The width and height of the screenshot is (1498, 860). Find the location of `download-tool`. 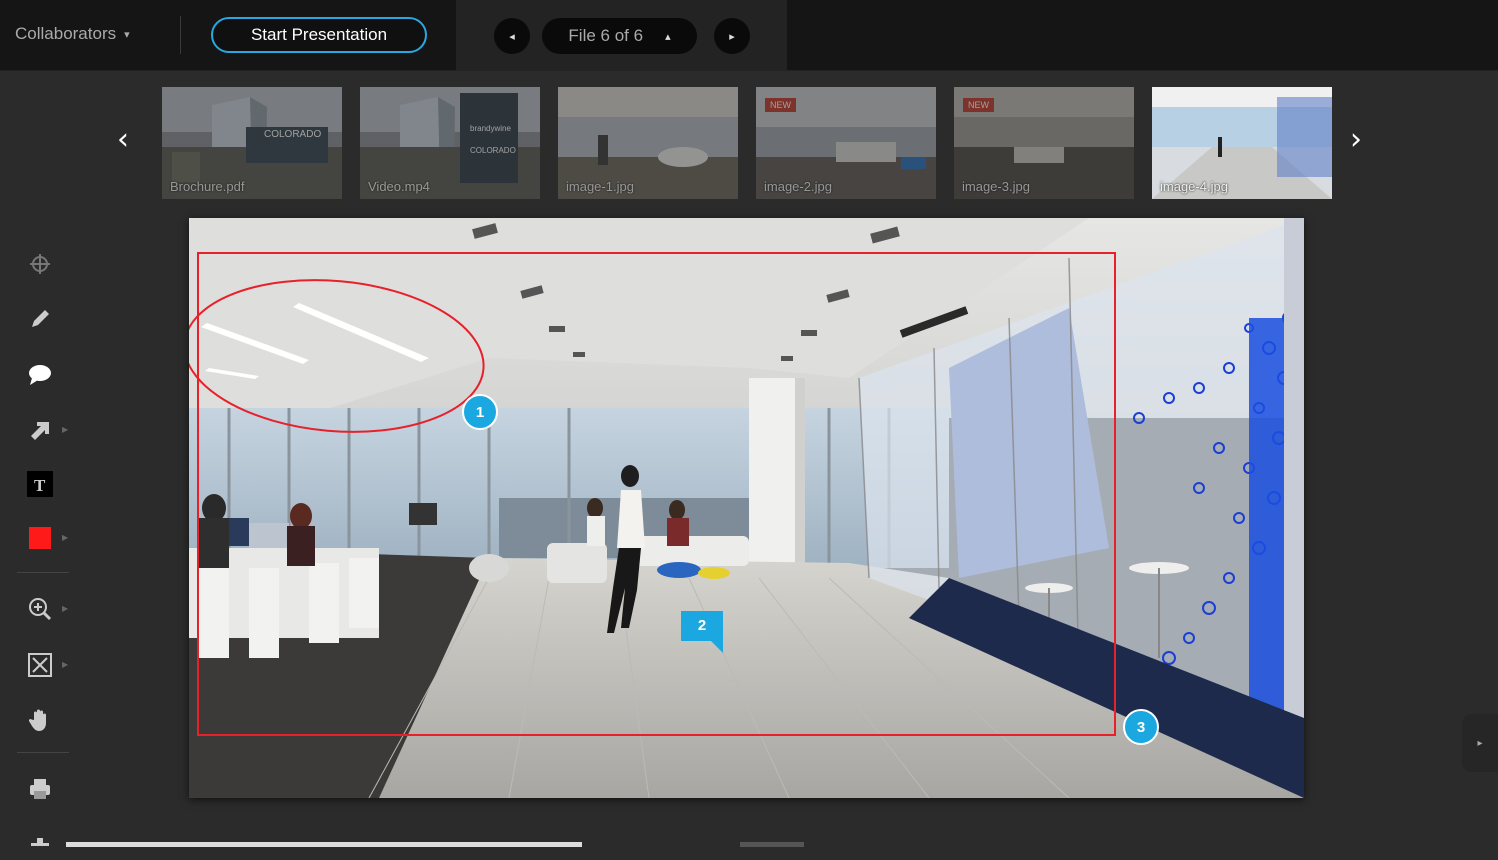

download-tool is located at coordinates (40, 842).